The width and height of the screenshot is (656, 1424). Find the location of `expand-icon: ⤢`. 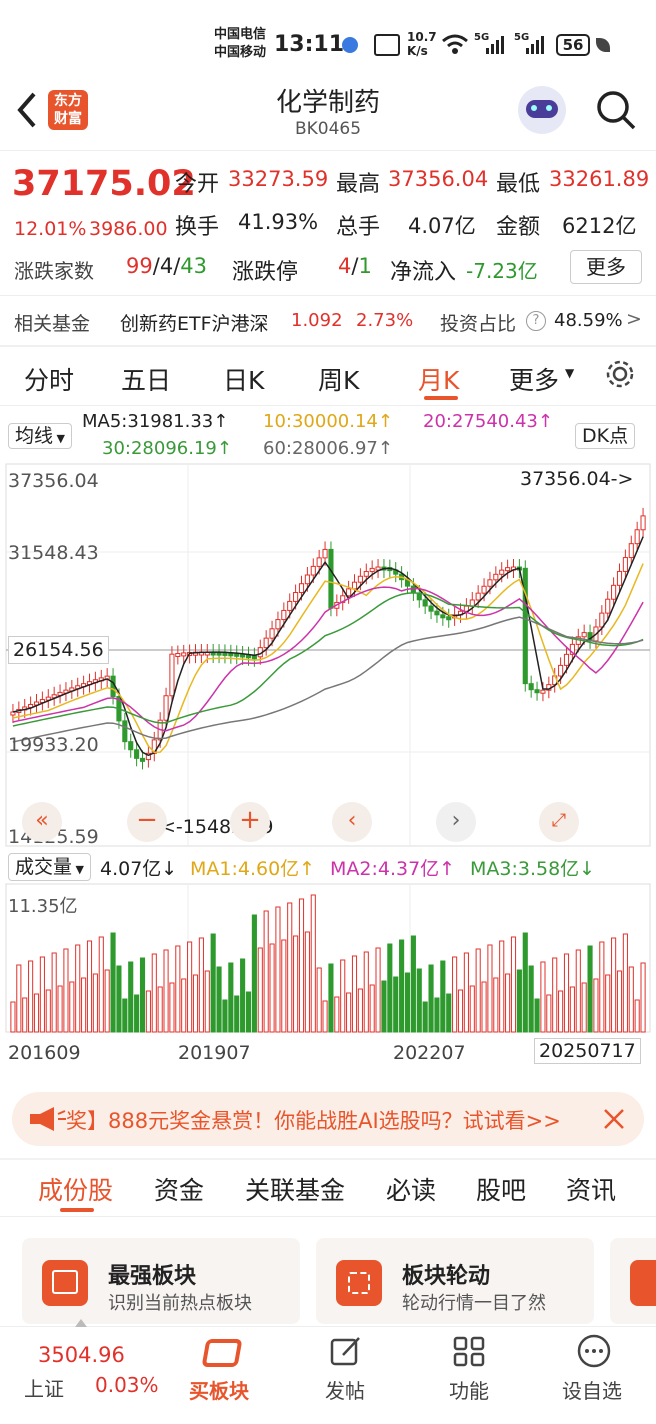

expand-icon: ⤢ is located at coordinates (559, 822).